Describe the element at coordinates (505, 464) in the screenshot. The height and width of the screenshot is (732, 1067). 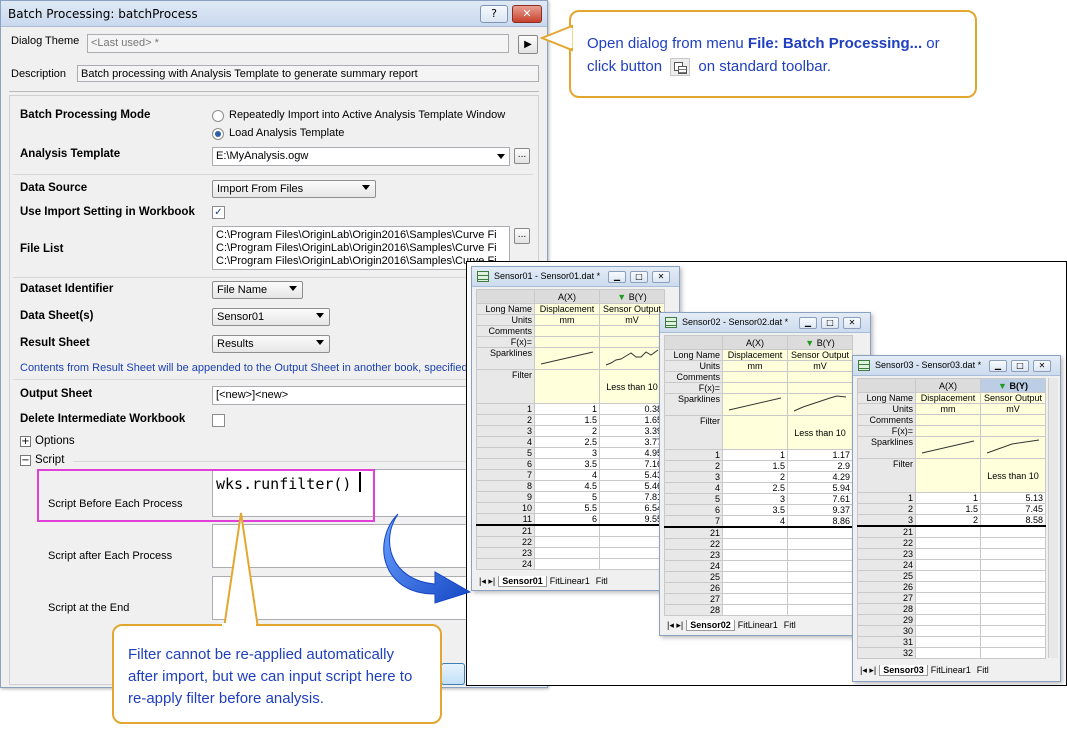
I see `row-number: 6` at that location.